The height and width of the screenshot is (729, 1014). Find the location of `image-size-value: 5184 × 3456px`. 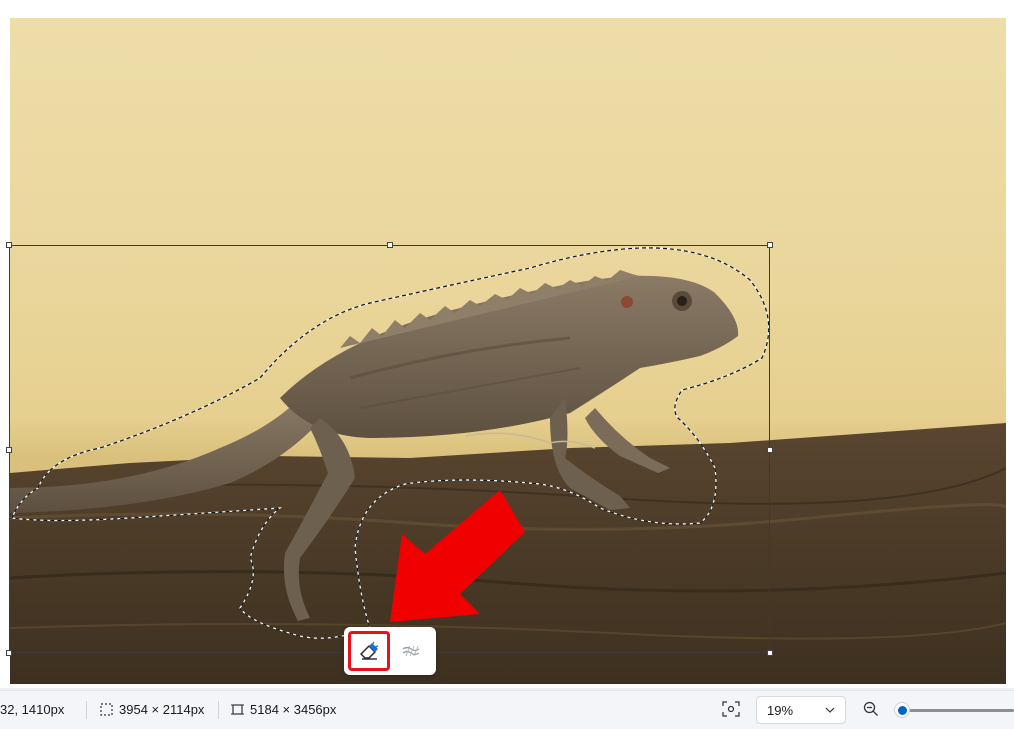

image-size-value: 5184 × 3456px is located at coordinates (293, 709).